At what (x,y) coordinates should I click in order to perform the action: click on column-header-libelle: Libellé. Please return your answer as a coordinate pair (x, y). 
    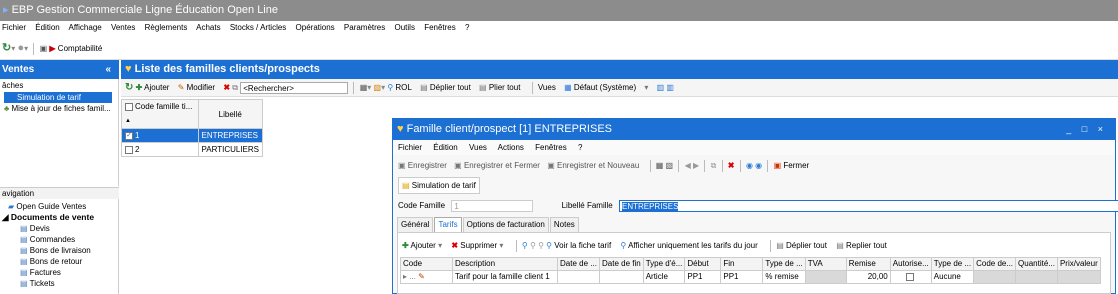
    Looking at the image, I should click on (230, 114).